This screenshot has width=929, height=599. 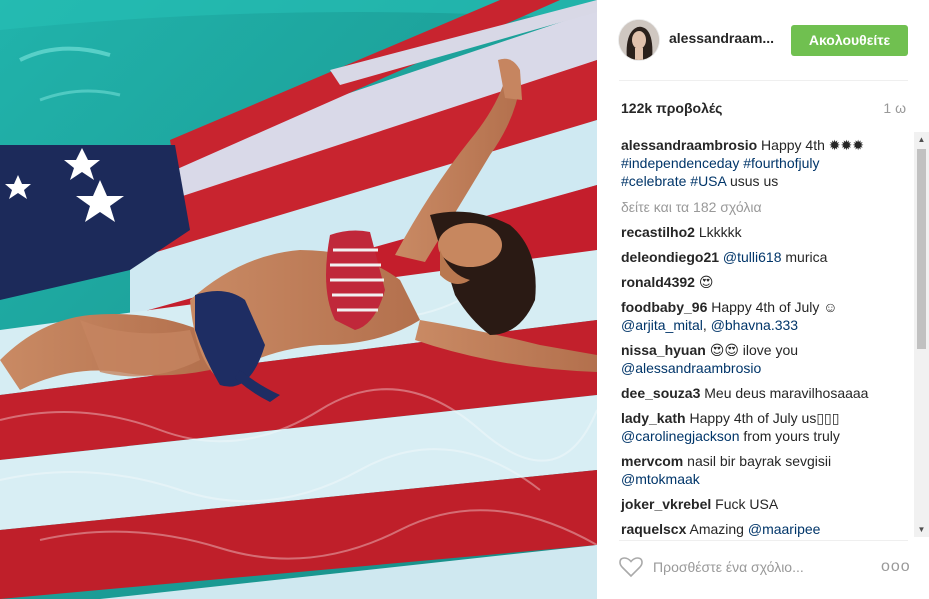 What do you see at coordinates (763, 80) in the screenshot?
I see `header-divider` at bounding box center [763, 80].